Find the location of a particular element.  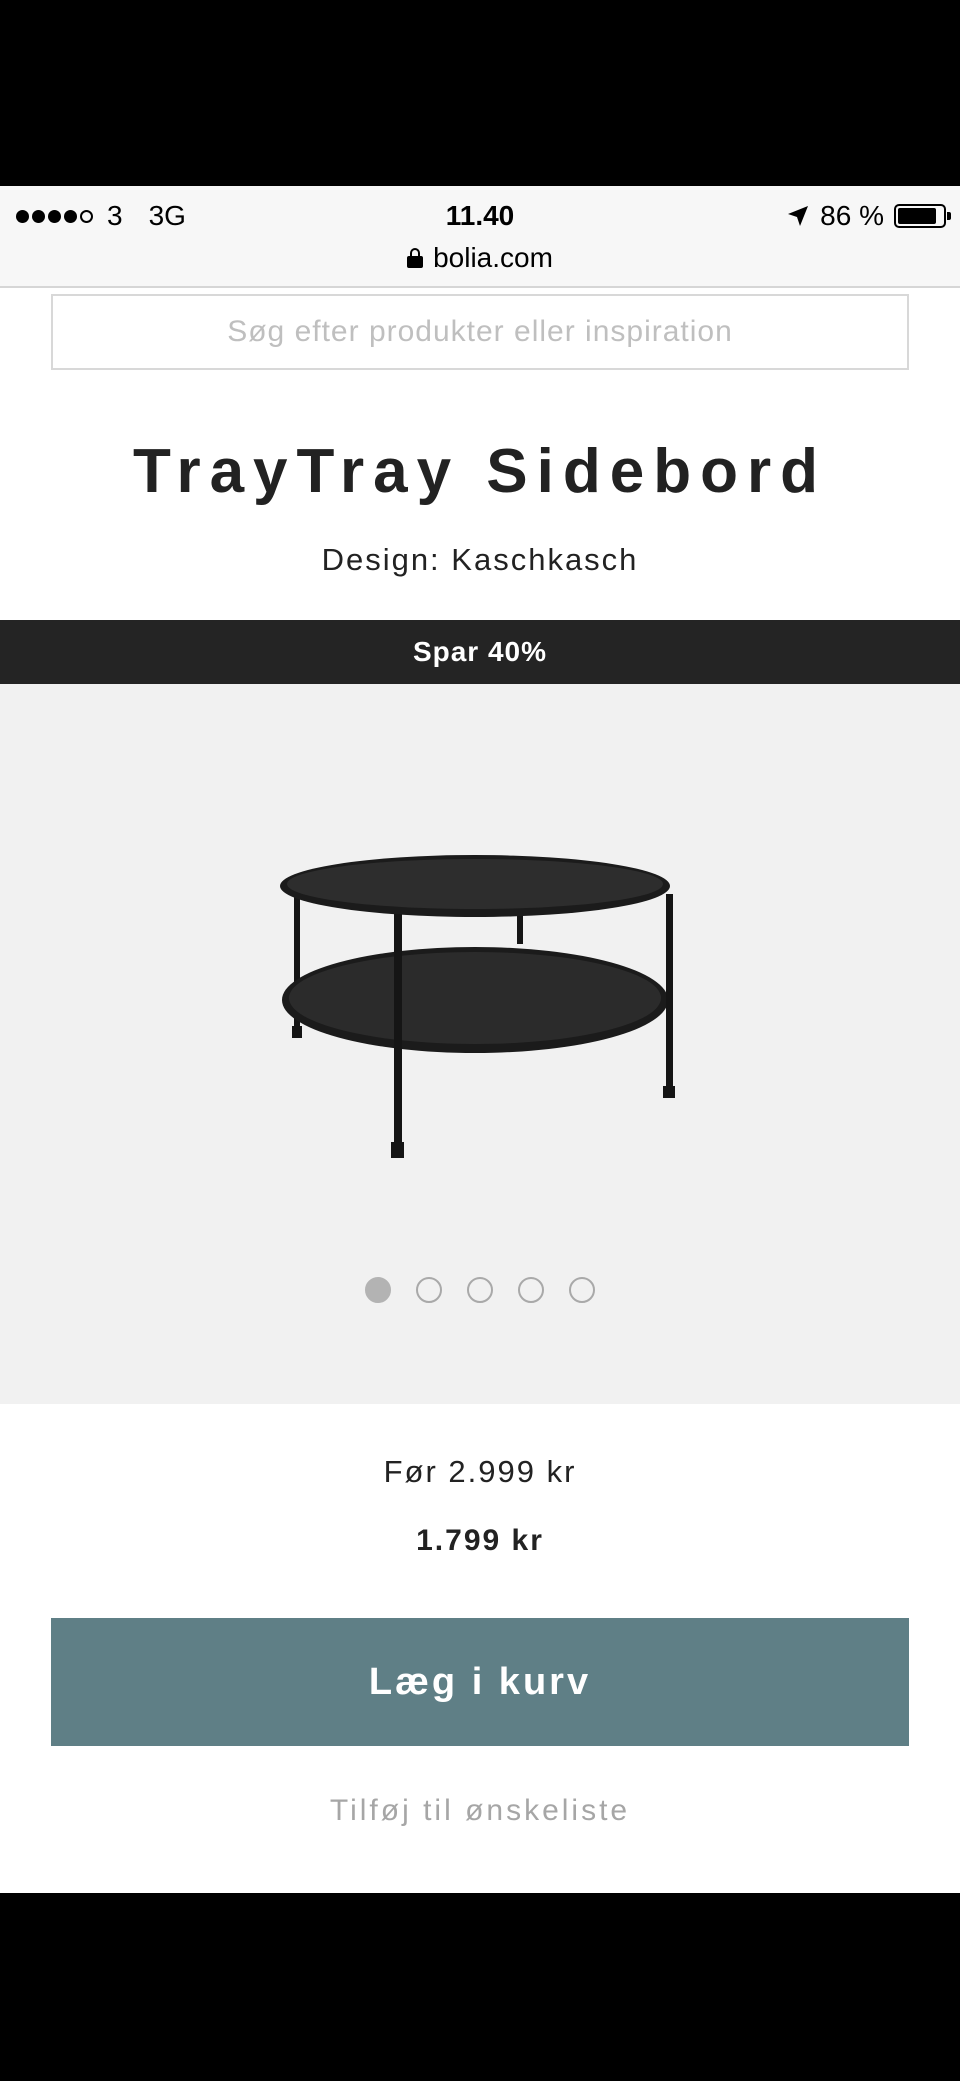

search-input is located at coordinates (480, 332).